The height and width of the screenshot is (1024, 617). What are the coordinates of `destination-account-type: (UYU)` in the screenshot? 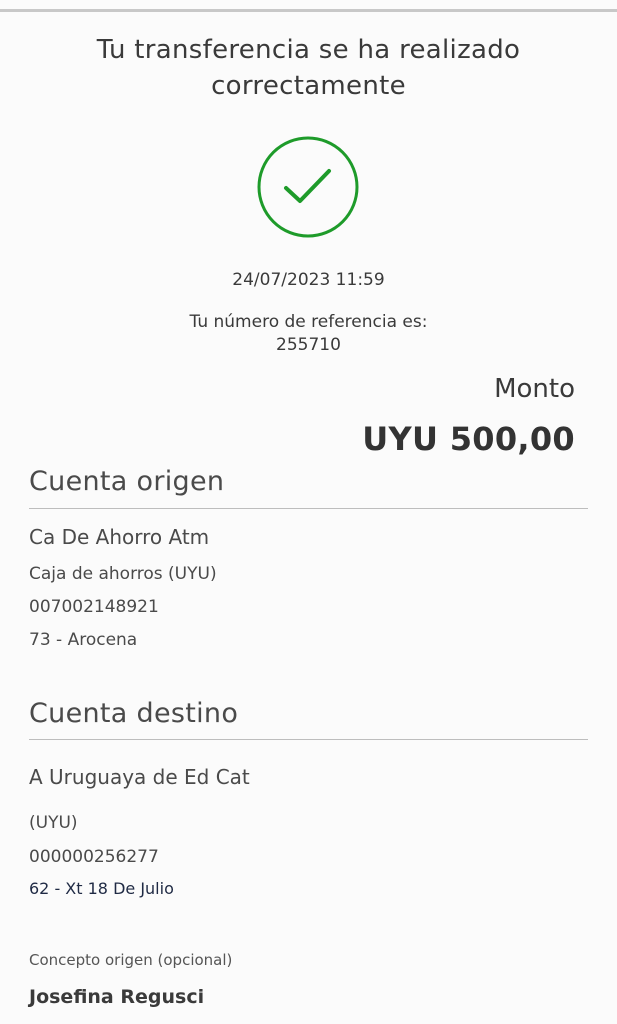 It's located at (53, 823).